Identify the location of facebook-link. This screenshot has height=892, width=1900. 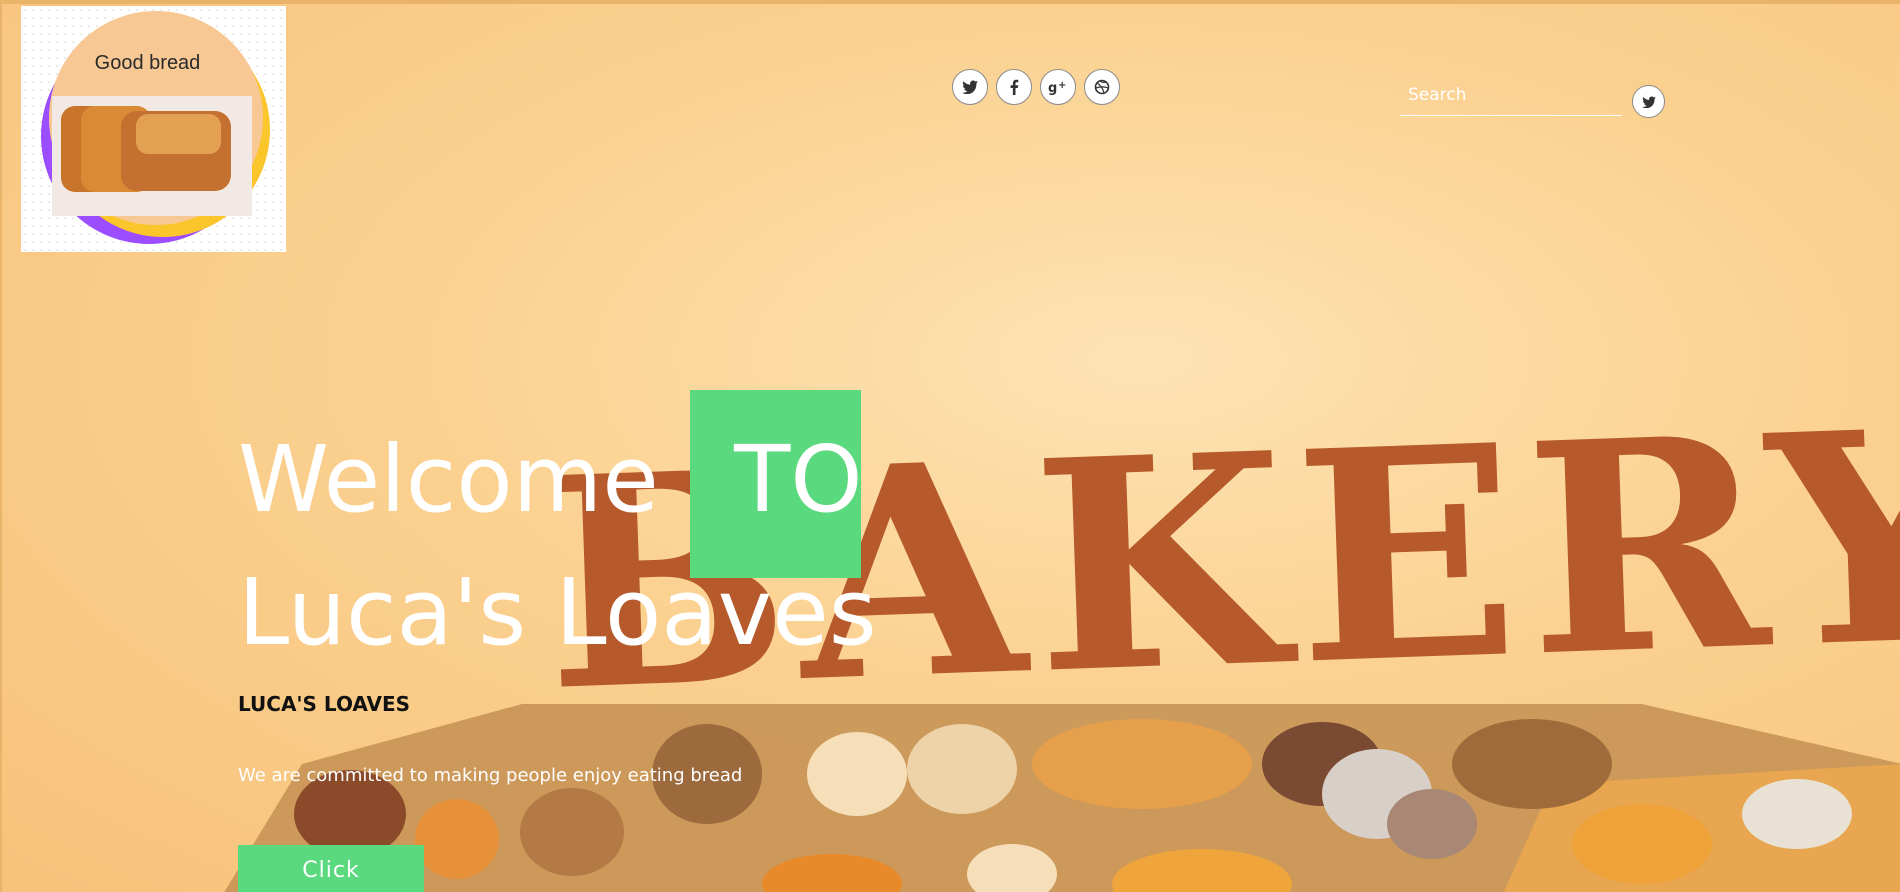
(1014, 87).